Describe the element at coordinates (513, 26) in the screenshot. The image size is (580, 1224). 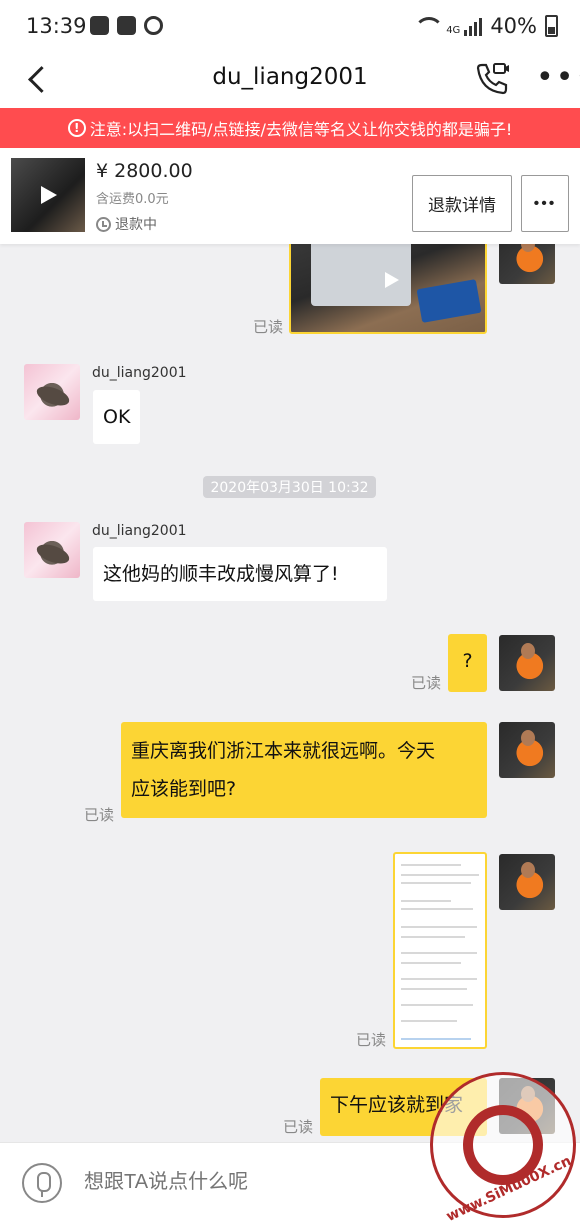
I see `battery-percent: 40%` at that location.